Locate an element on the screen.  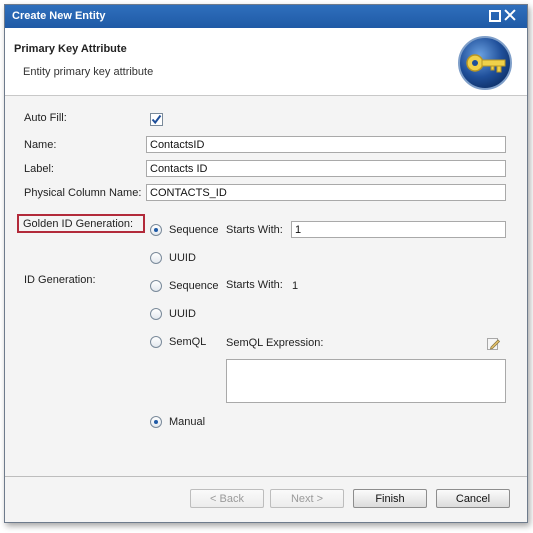
id-generation-label: ID Generation: is located at coordinates (60, 280).